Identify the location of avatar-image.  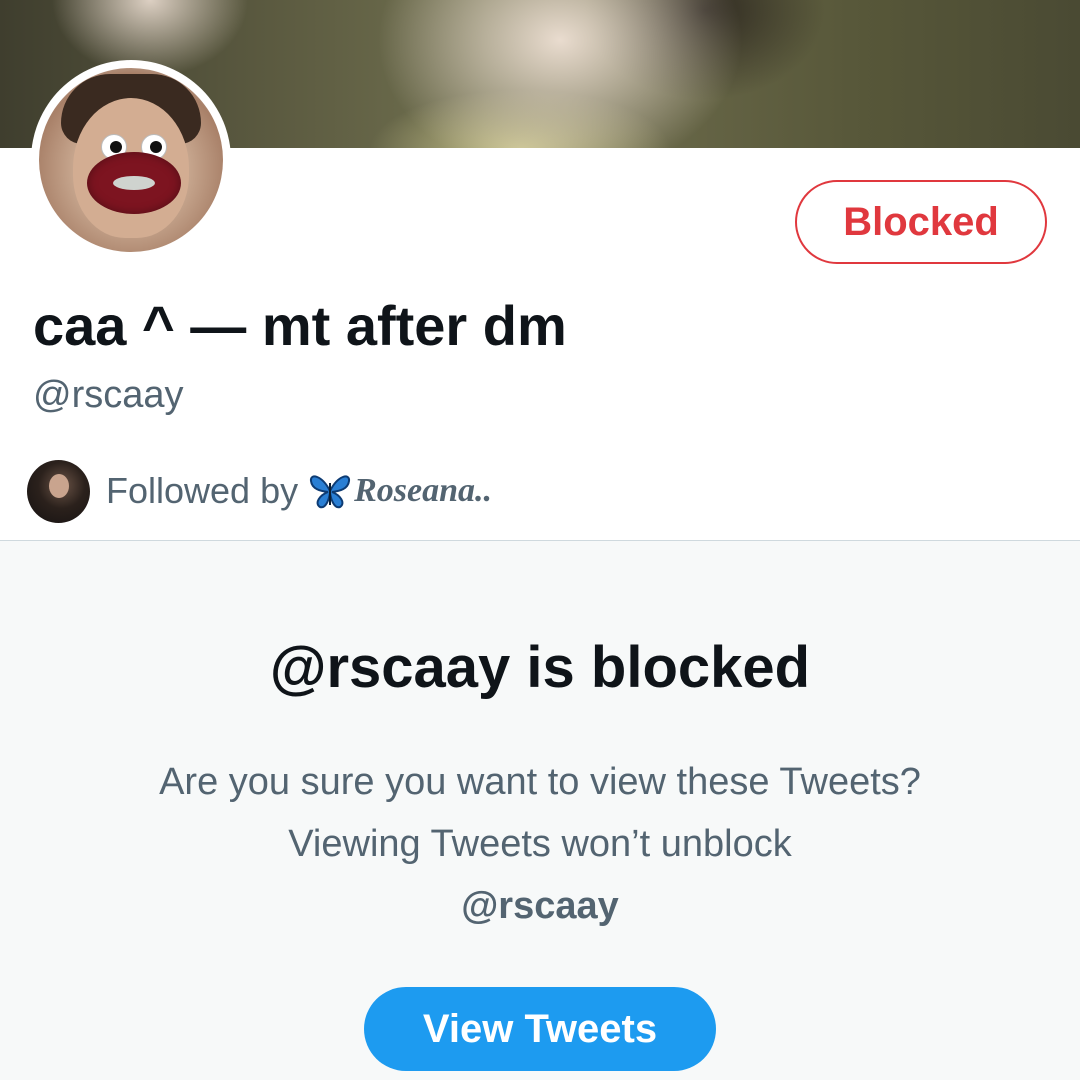
(131, 160).